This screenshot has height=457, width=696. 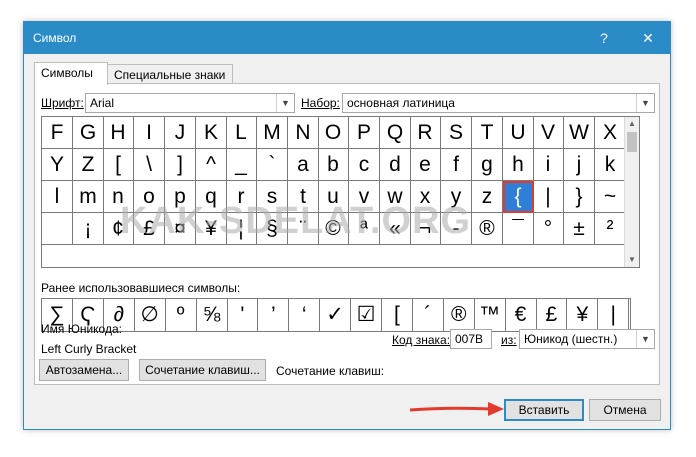 I want to click on symbol-cell: {, so click(x=518, y=197).